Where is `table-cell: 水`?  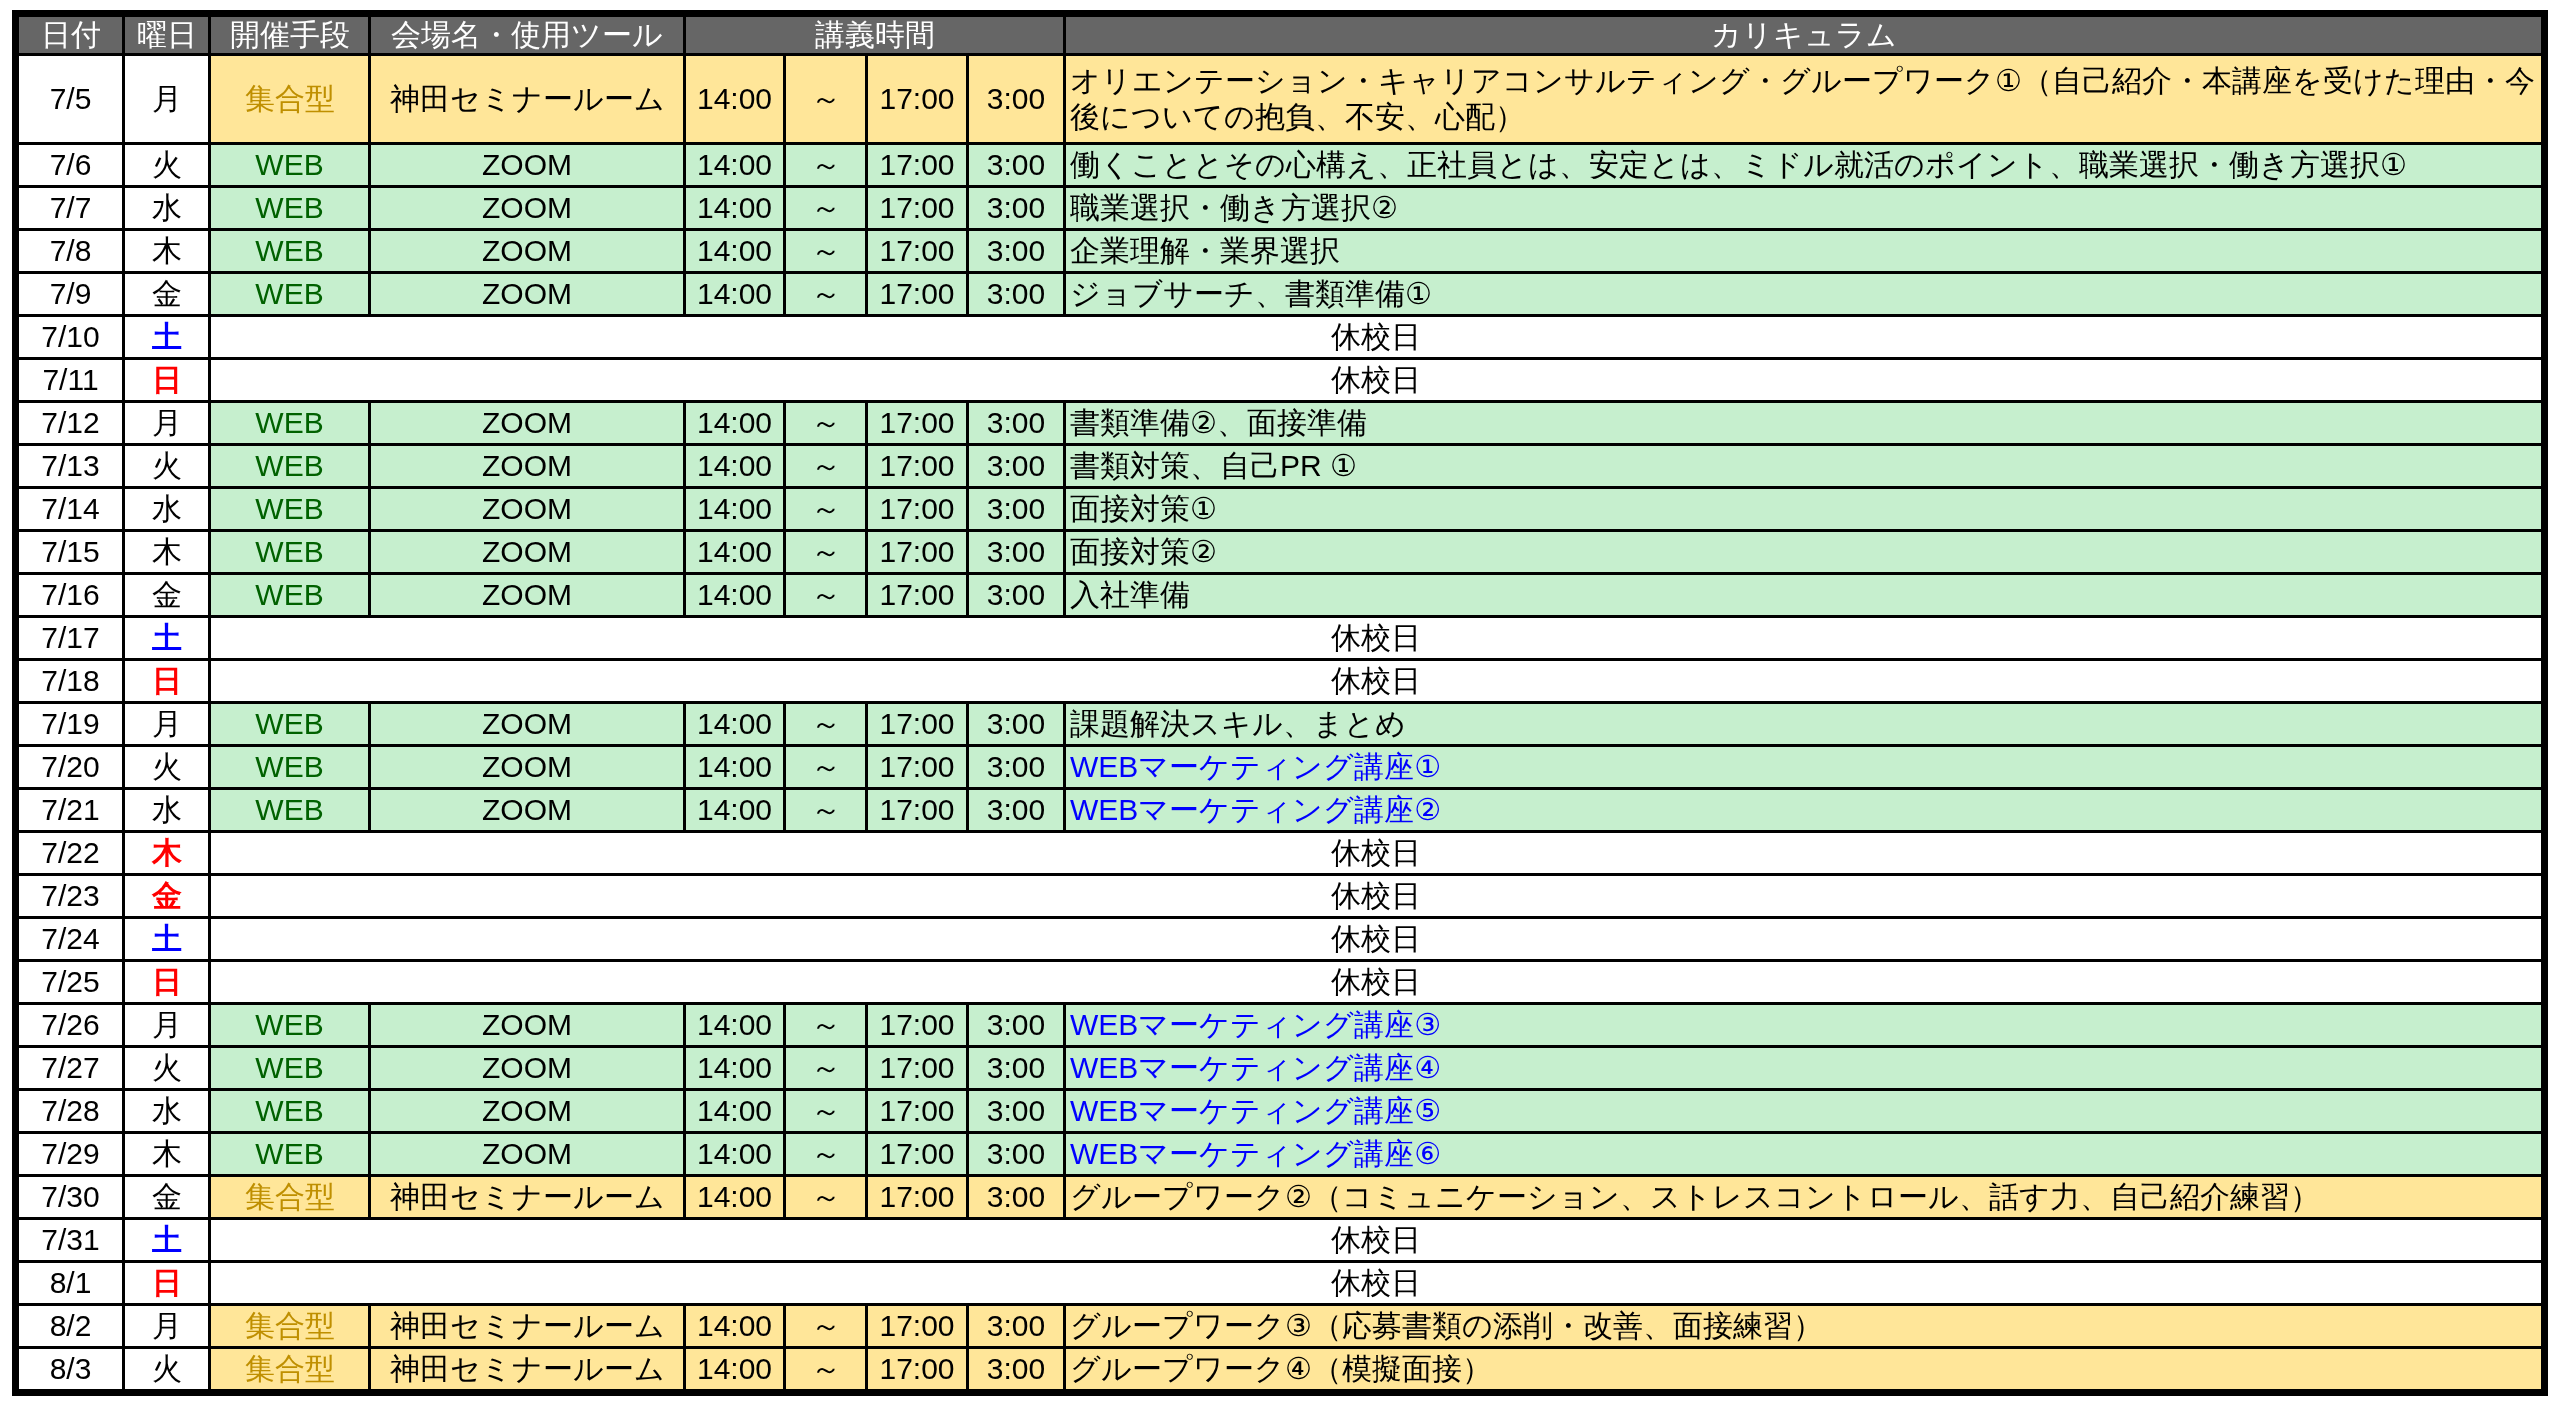 table-cell: 水 is located at coordinates (166, 810).